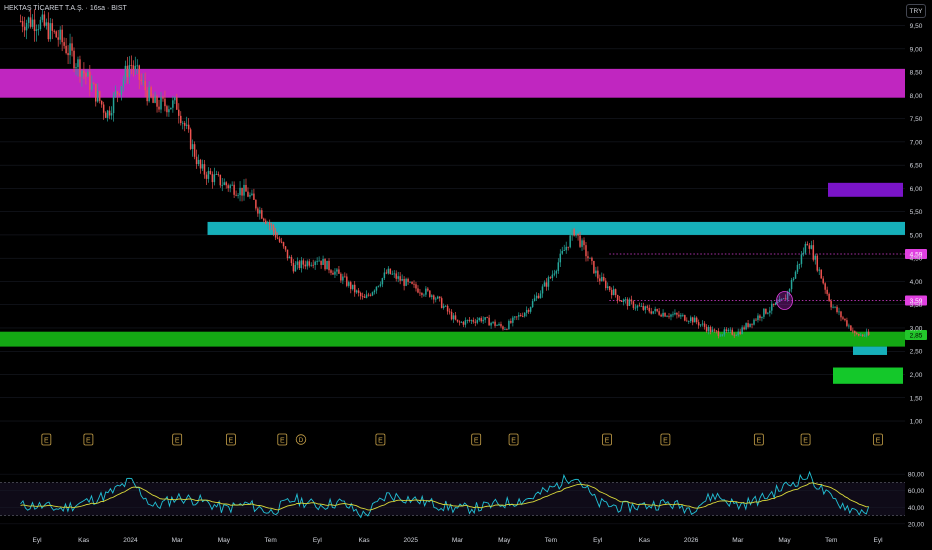  Describe the element at coordinates (645, 540) in the screenshot. I see `time-tick-label: Kas` at that location.